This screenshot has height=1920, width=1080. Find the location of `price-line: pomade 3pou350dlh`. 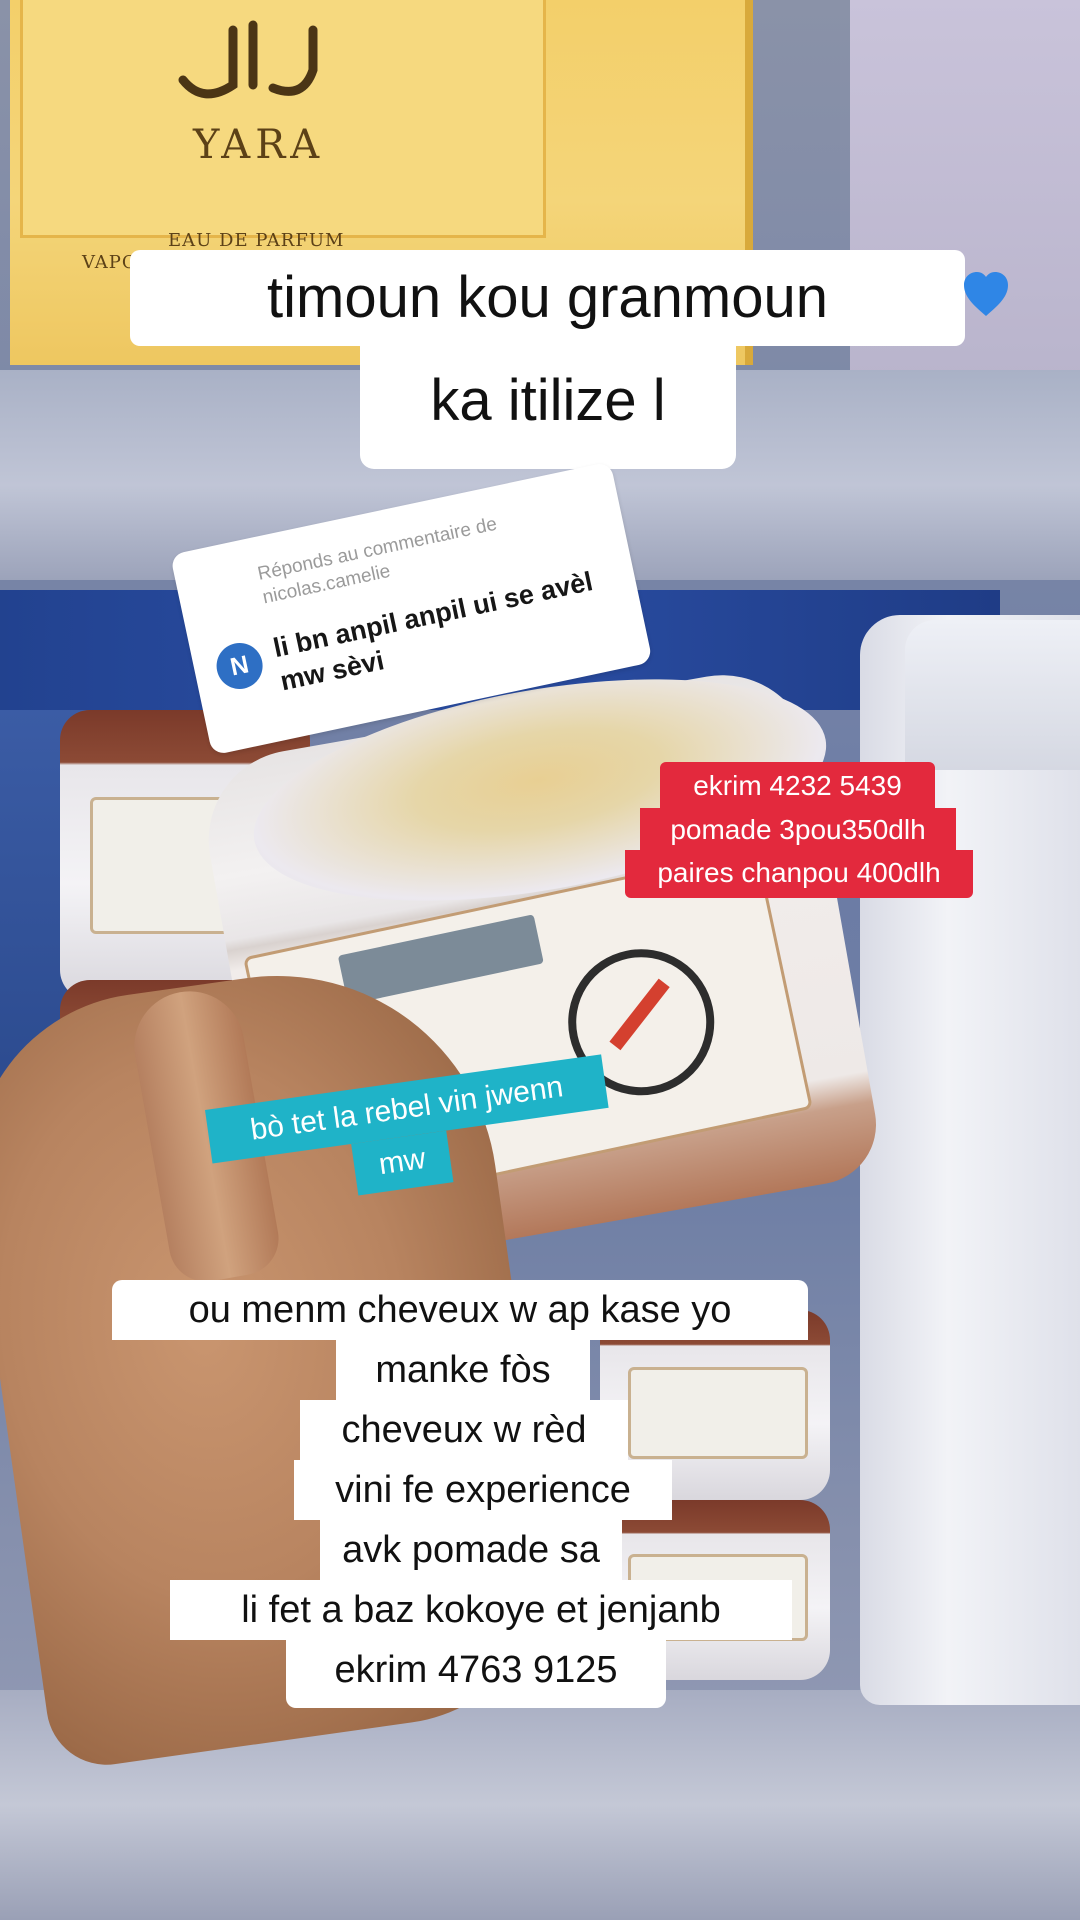

price-line: pomade 3pou350dlh is located at coordinates (798, 830).